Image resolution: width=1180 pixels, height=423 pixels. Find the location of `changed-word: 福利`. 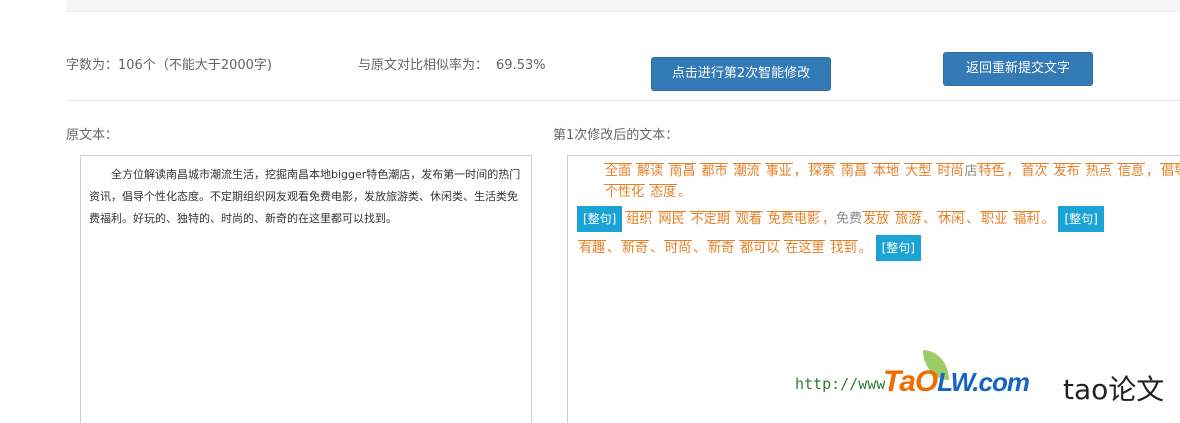

changed-word: 福利 is located at coordinates (1026, 218).